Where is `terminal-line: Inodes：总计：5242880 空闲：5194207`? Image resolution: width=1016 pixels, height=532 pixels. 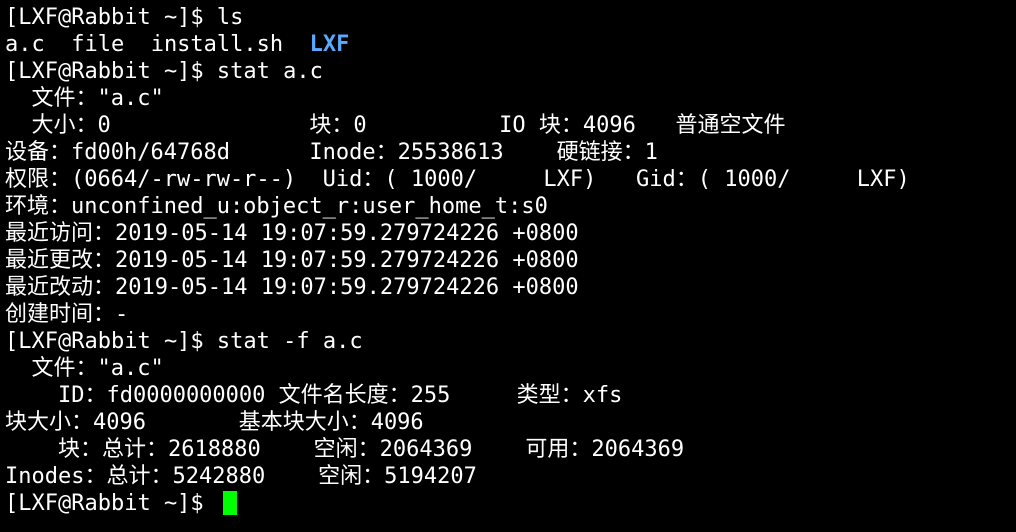
terminal-line: Inodes：总计：5242880 空闲：5194207 is located at coordinates (241, 476).